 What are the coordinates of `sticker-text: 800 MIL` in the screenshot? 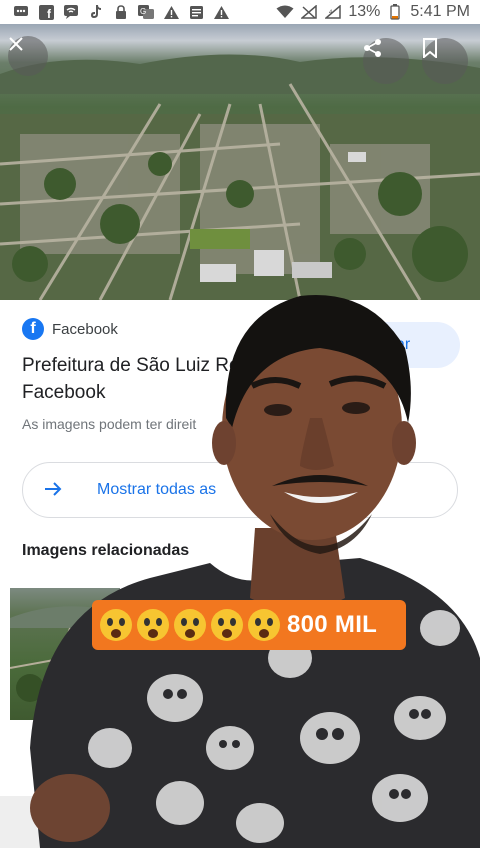 It's located at (332, 624).